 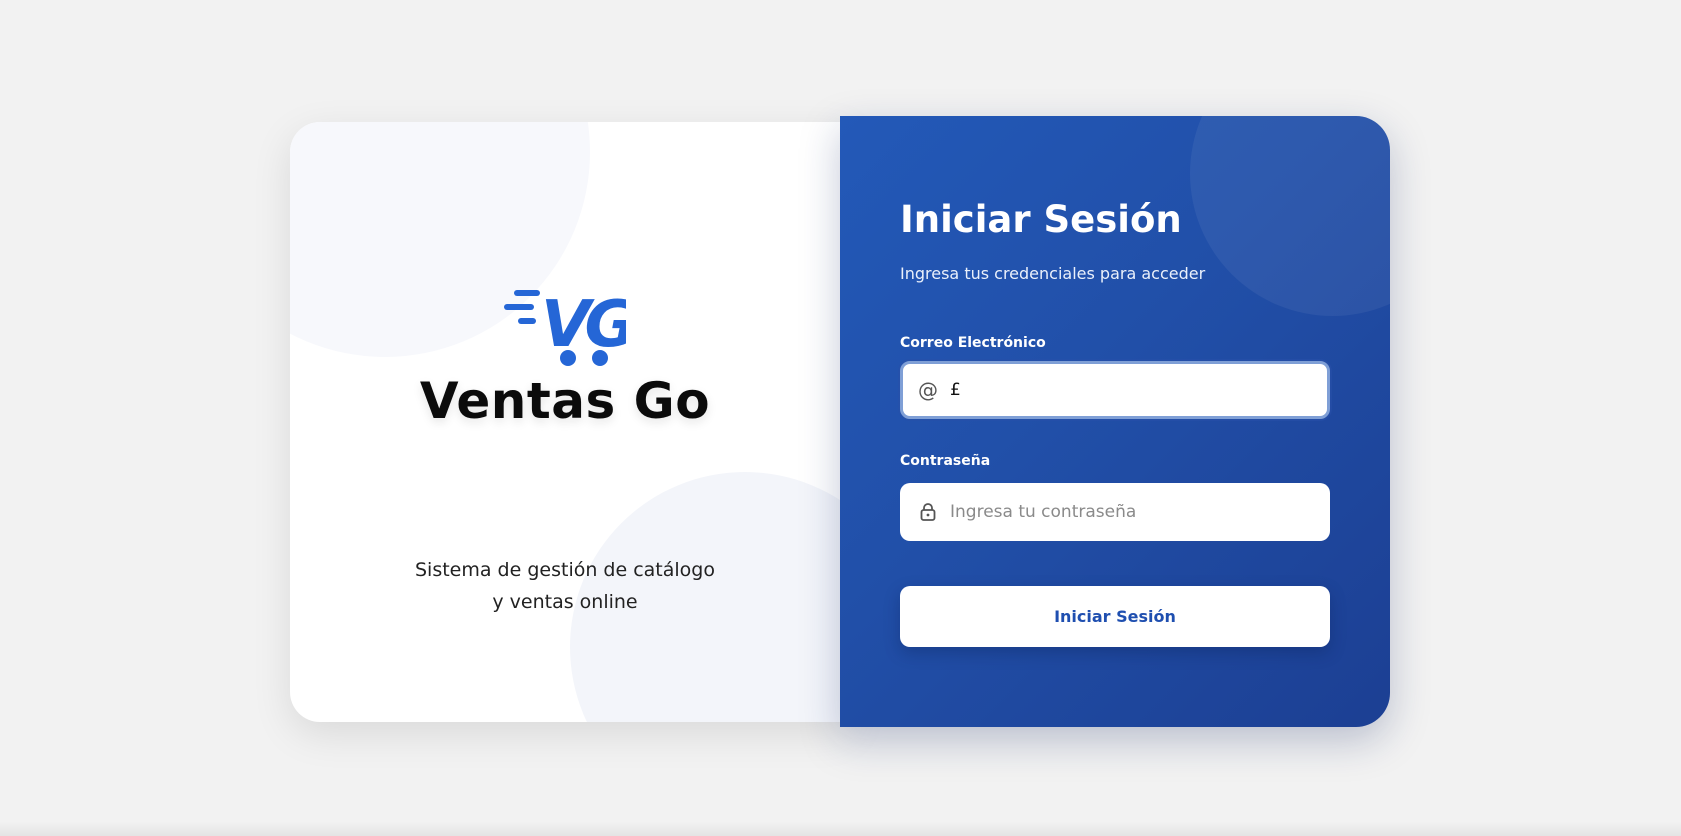 I want to click on tagline-line-1: Sistema de gestión de catálogo, so click(x=564, y=570).